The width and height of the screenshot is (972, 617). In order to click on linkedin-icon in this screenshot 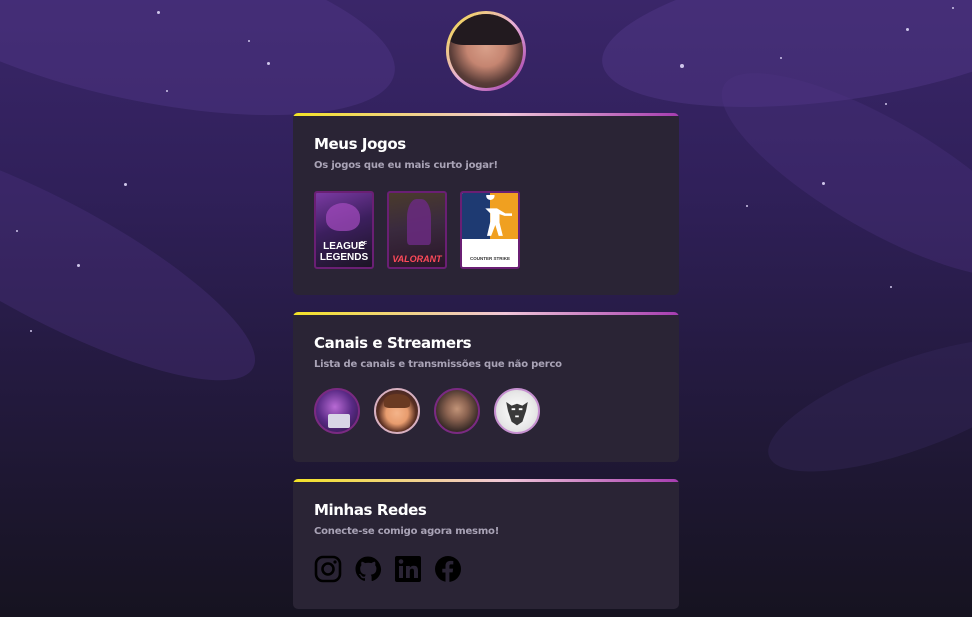, I will do `click(408, 569)`.